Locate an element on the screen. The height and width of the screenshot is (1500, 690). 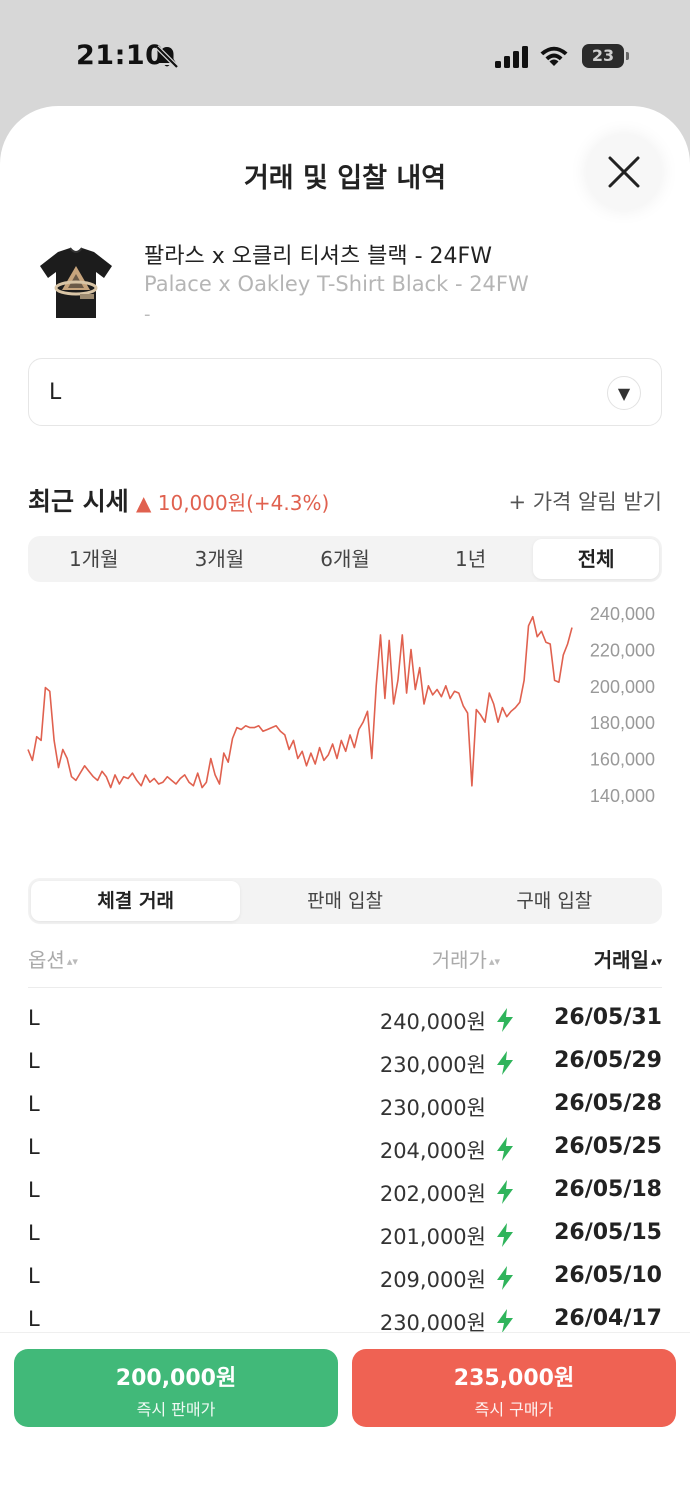
product-name-korean: 팔라스 x 오클리 티셔츠 블랙 - 24FW is located at coordinates (318, 256).